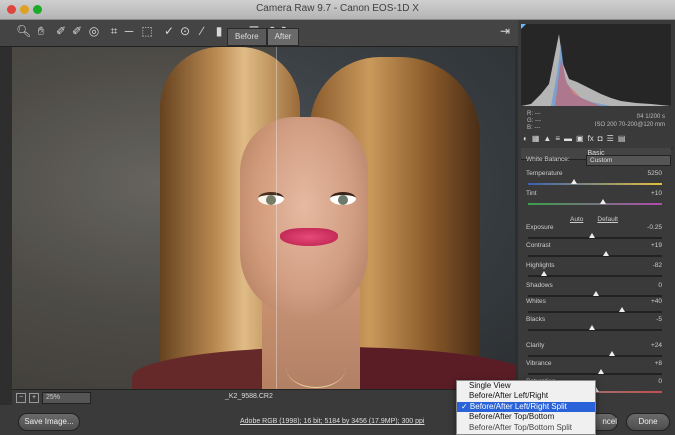 Image resolution: width=675 pixels, height=435 pixels. Describe the element at coordinates (596, 201) in the screenshot. I see `slider-tint: Tint +10` at that location.